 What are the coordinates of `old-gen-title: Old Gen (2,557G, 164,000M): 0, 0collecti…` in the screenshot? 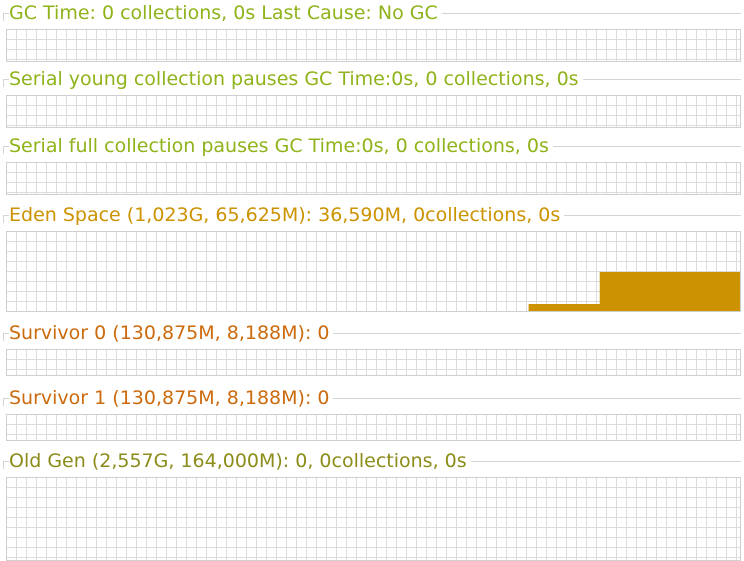 It's located at (240, 461).